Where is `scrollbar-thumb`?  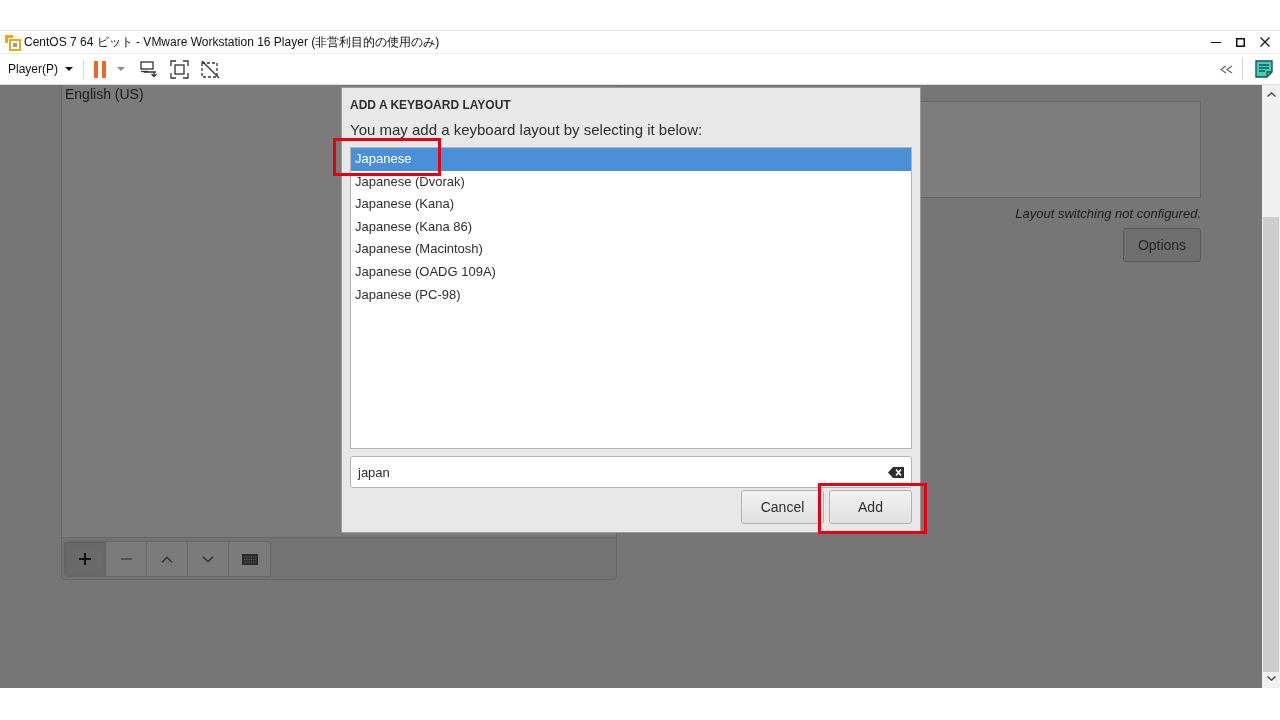
scrollbar-thumb is located at coordinates (1271, 444).